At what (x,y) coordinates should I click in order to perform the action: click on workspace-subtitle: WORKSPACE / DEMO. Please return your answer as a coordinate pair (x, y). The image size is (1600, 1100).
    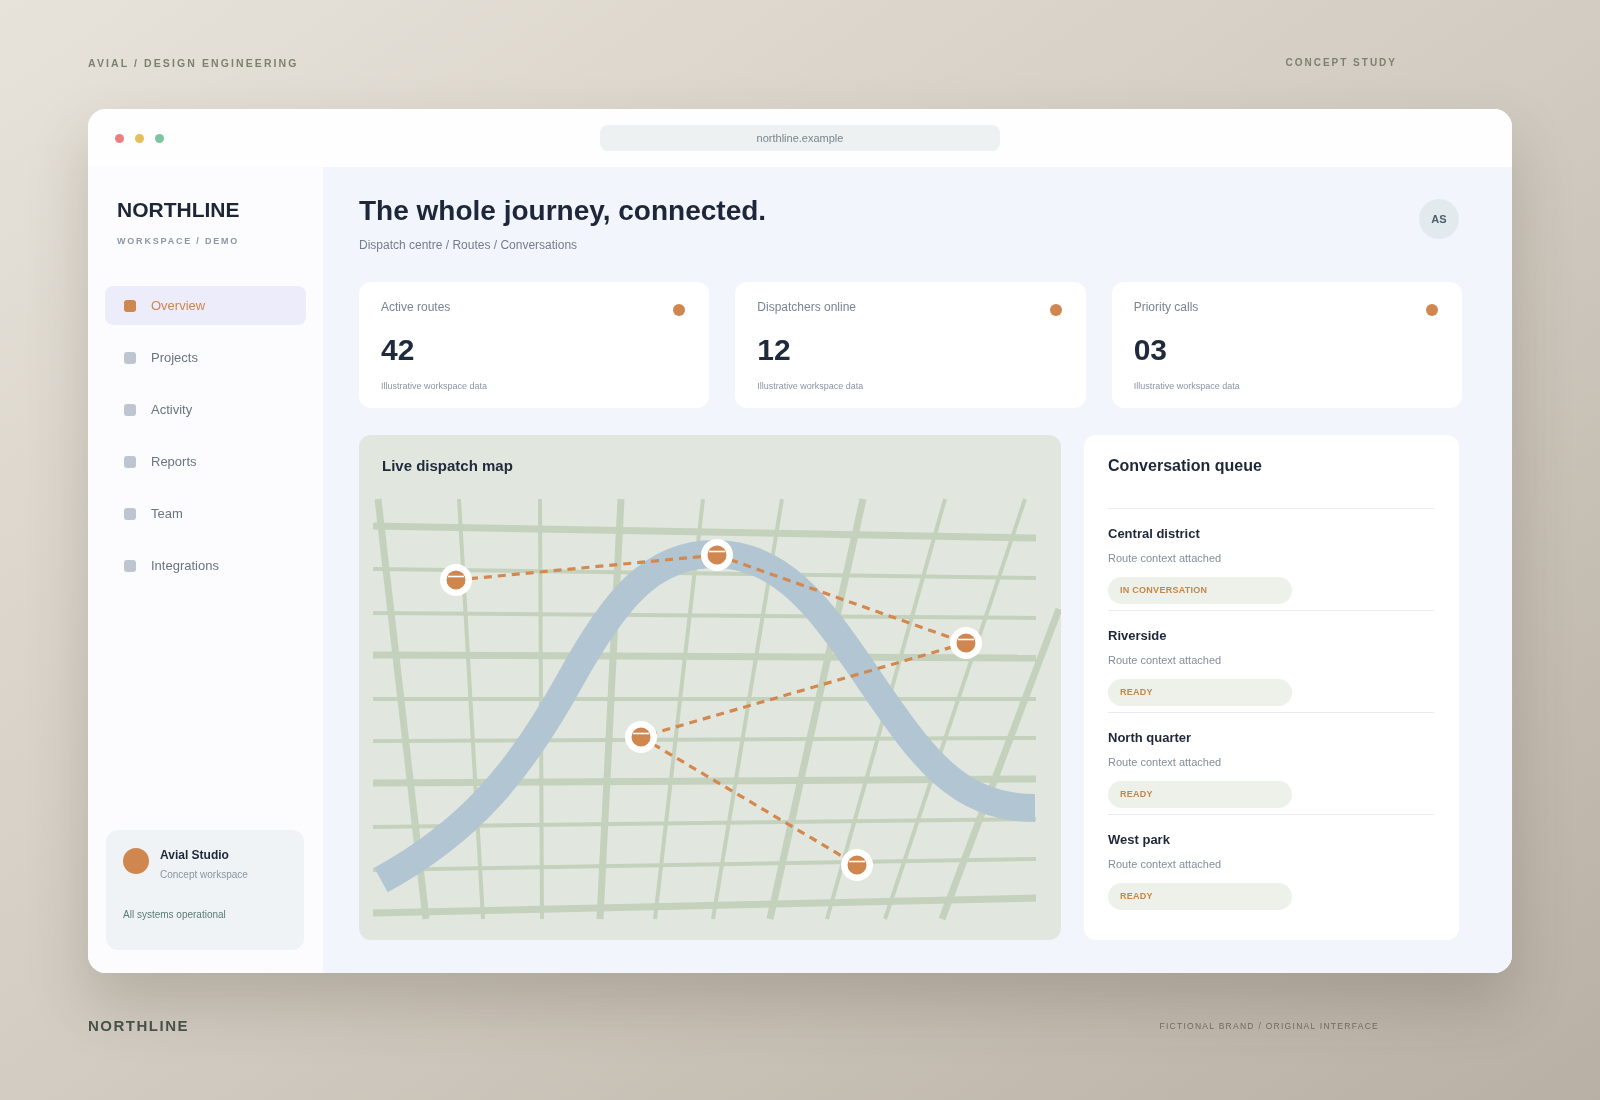
    Looking at the image, I should click on (178, 241).